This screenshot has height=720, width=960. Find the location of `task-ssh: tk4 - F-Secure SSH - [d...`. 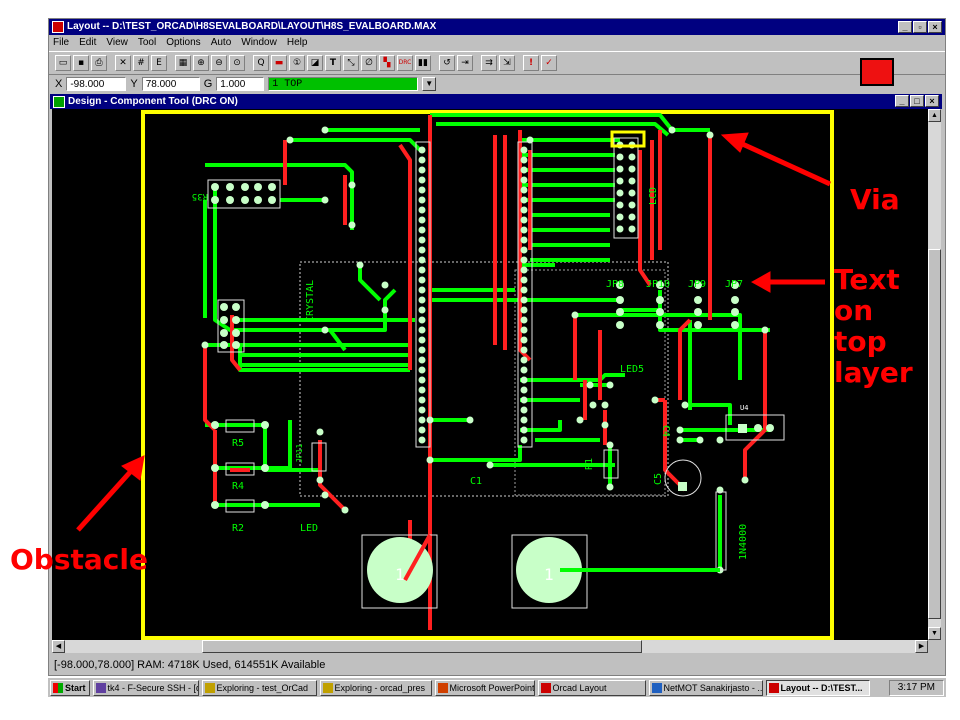

task-ssh: tk4 - F-Secure SSH - [d... is located at coordinates (145, 687).